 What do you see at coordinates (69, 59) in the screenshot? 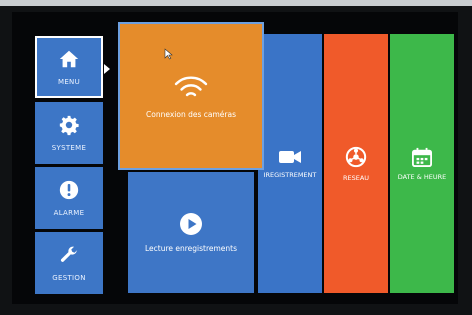
I see `home-icon` at bounding box center [69, 59].